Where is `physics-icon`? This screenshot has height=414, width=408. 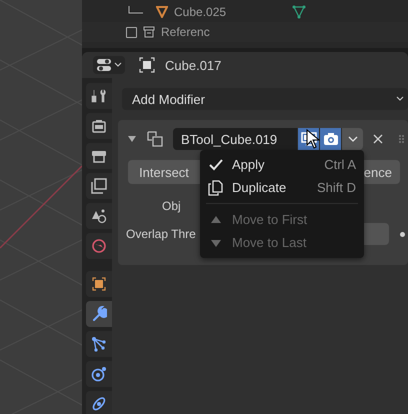 physics-icon is located at coordinates (99, 374).